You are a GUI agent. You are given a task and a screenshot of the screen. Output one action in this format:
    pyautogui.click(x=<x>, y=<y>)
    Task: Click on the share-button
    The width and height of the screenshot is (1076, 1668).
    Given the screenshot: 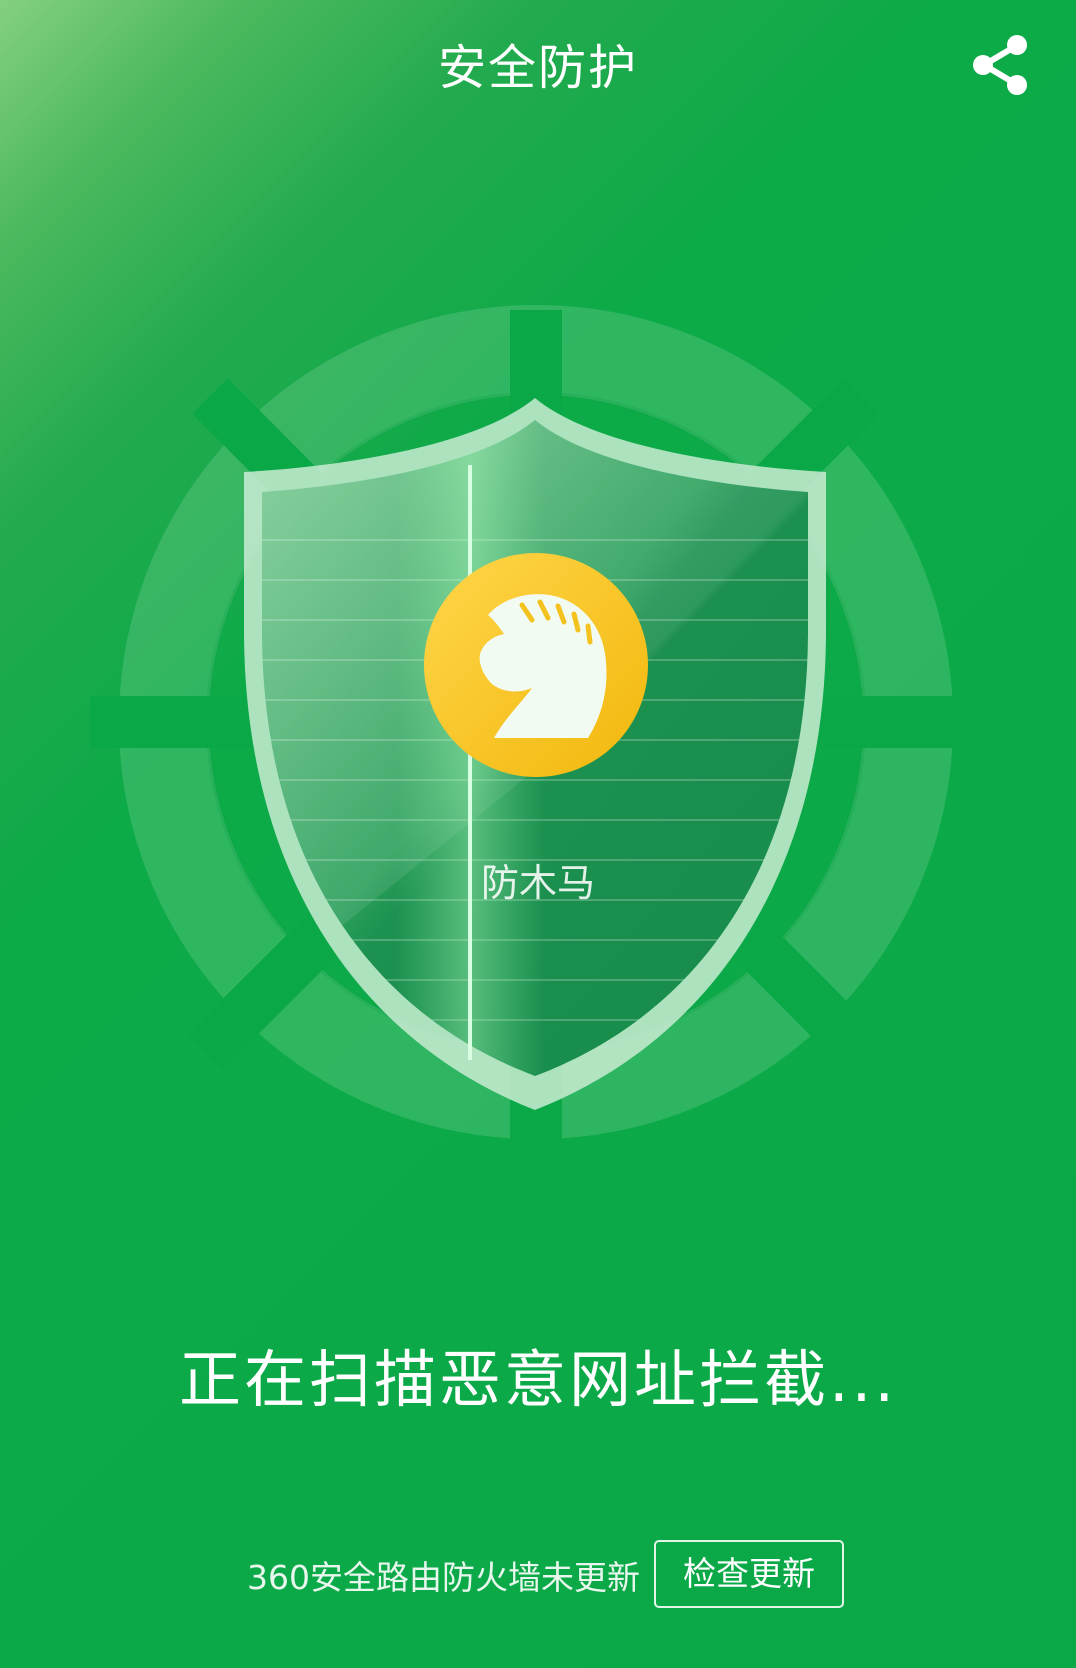 What is the action you would take?
    pyautogui.click(x=1001, y=65)
    